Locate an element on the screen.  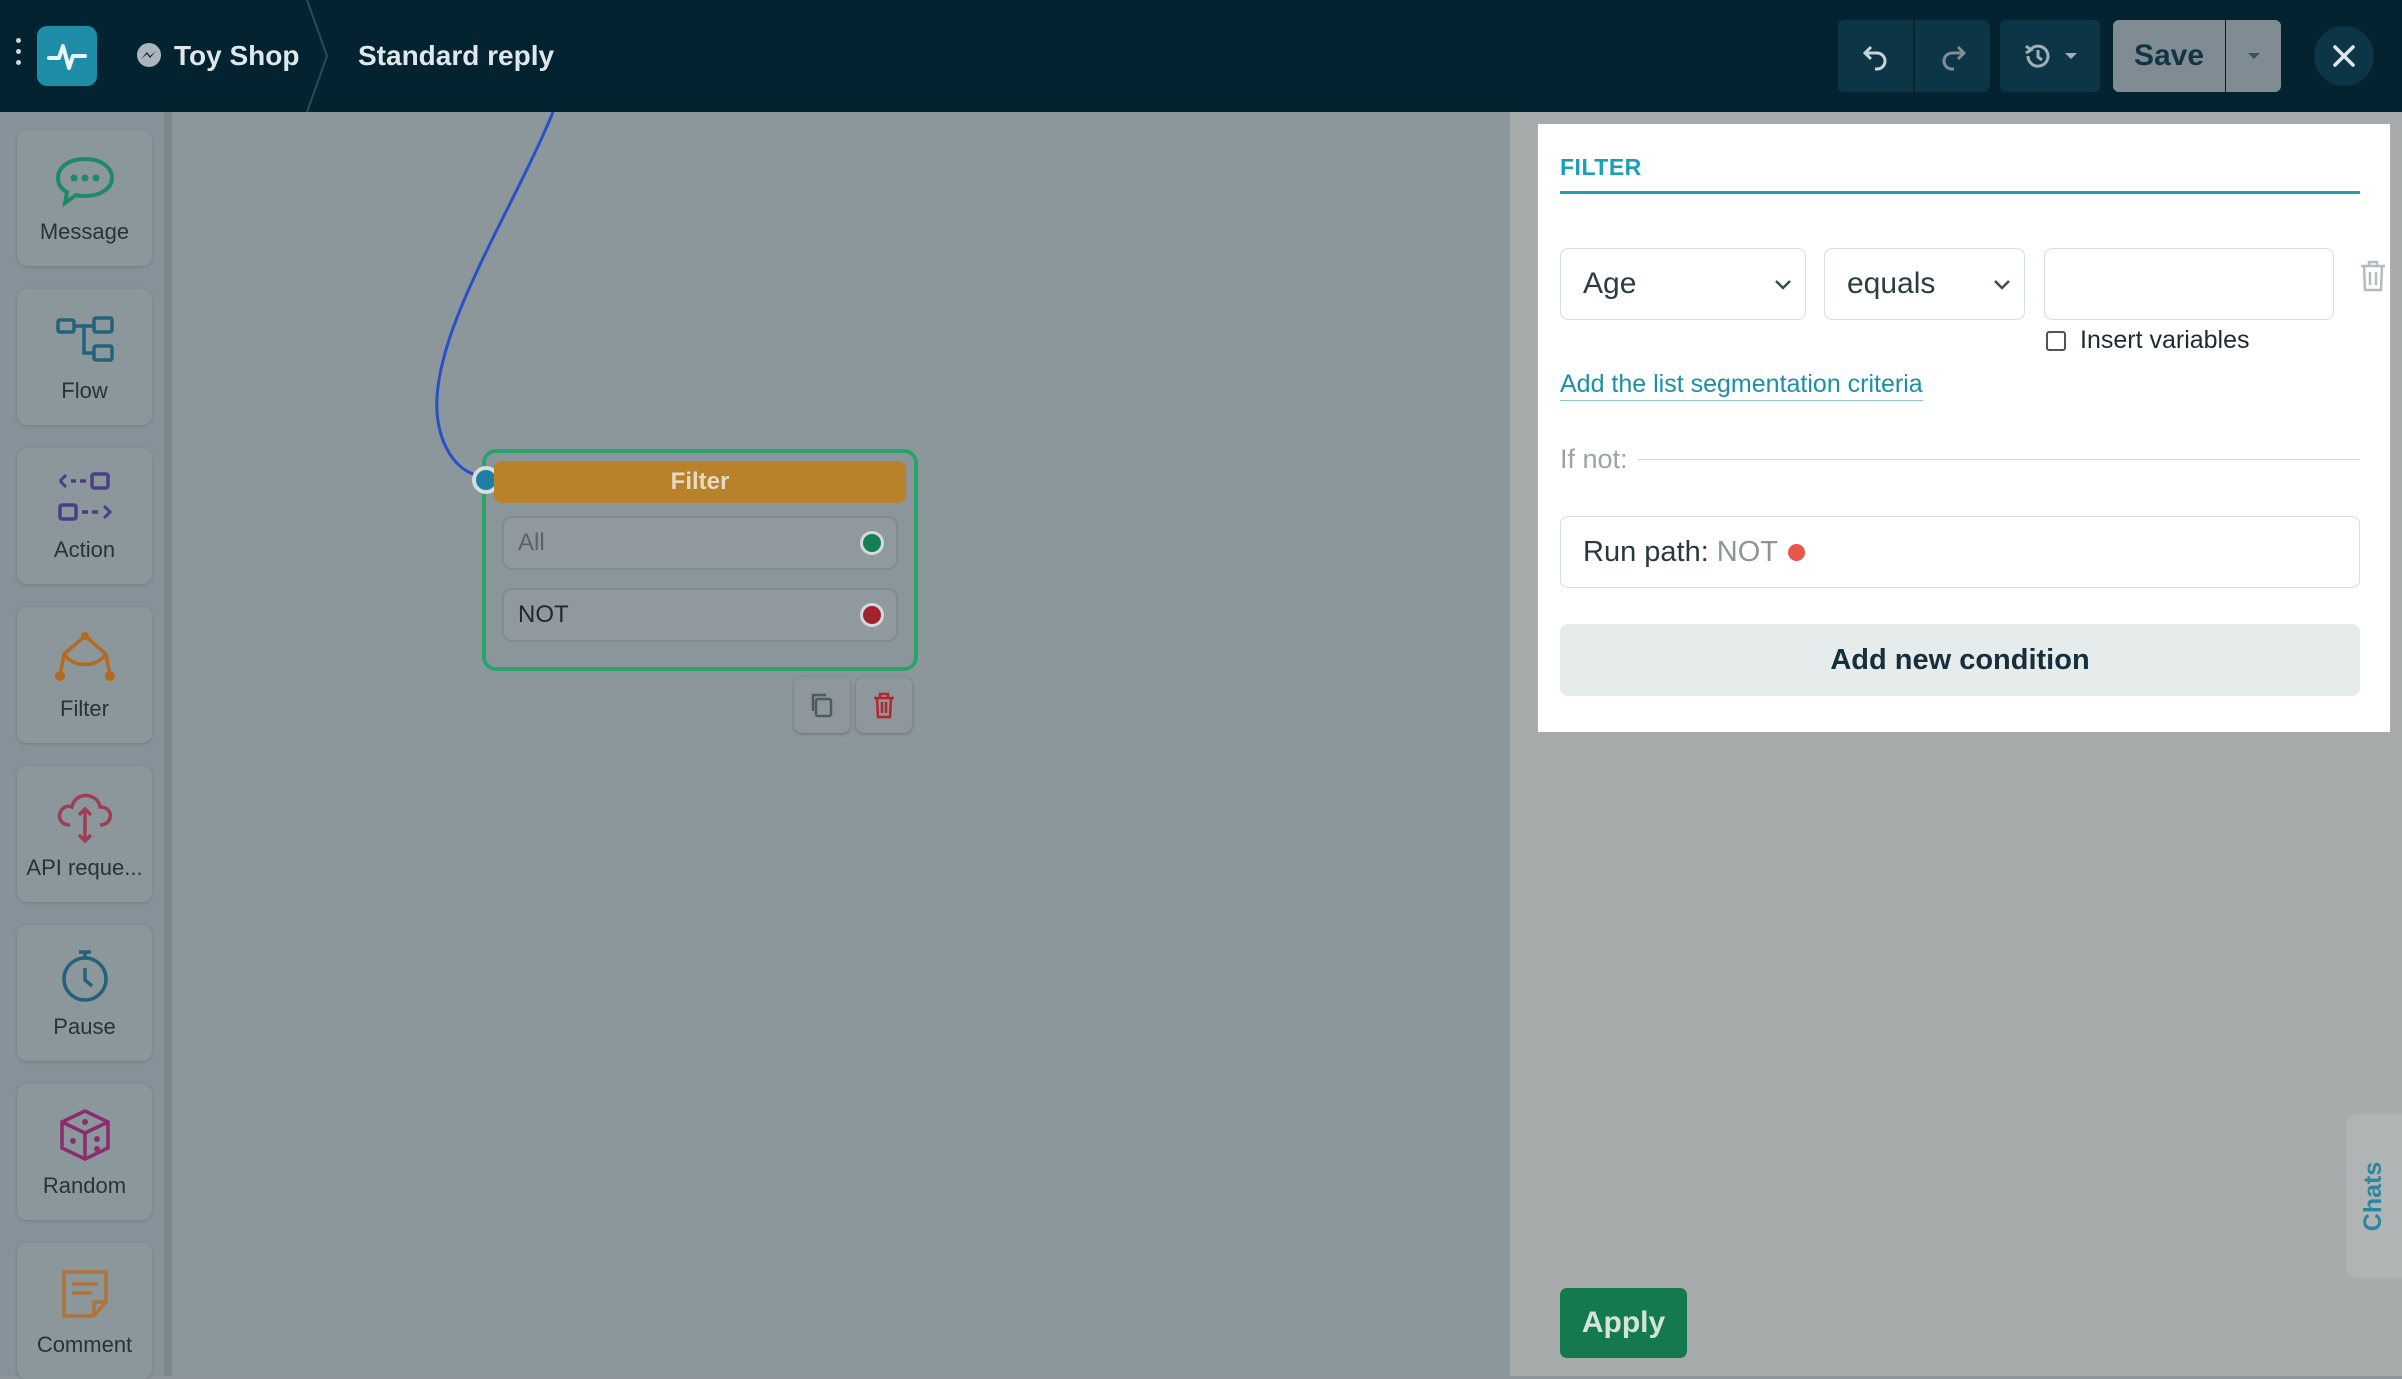
operator-select: equals is located at coordinates (1924, 284).